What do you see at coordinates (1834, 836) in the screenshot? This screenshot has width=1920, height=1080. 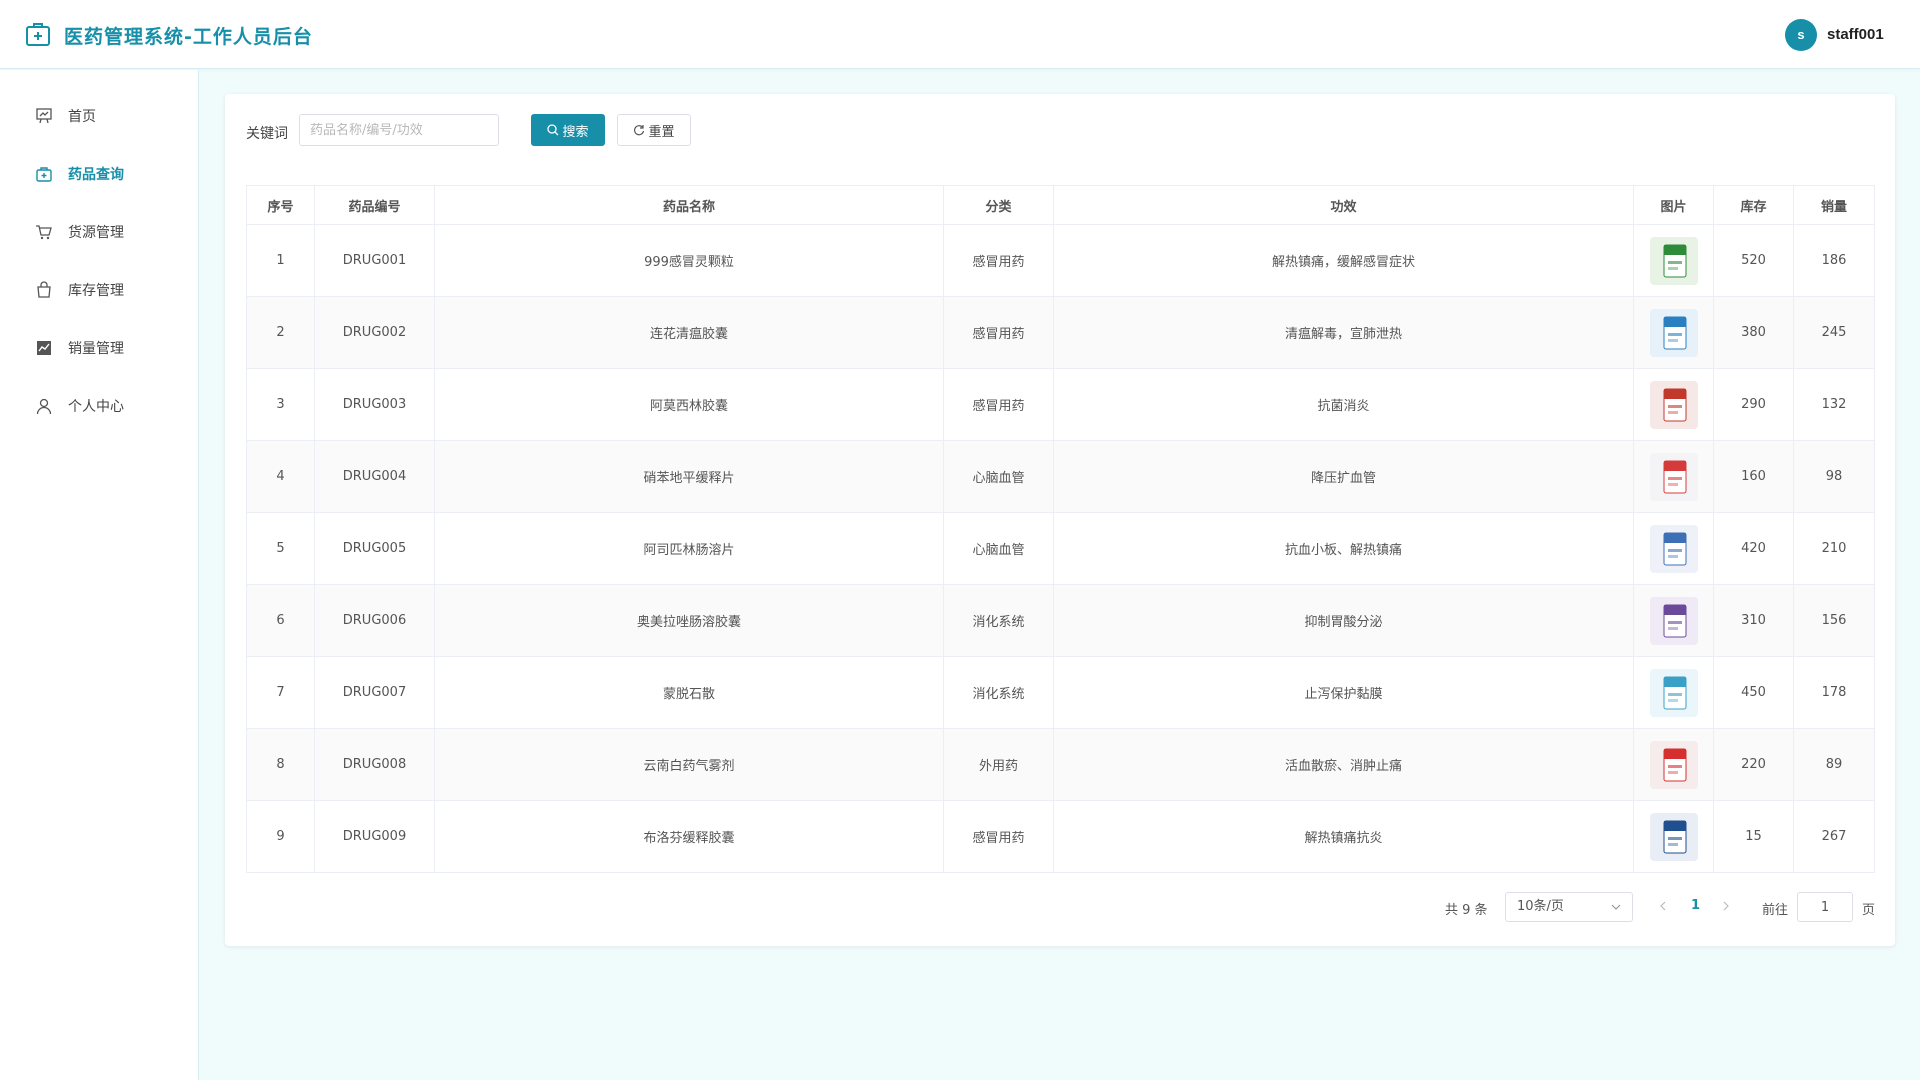 I see `cell-sales: 267` at bounding box center [1834, 836].